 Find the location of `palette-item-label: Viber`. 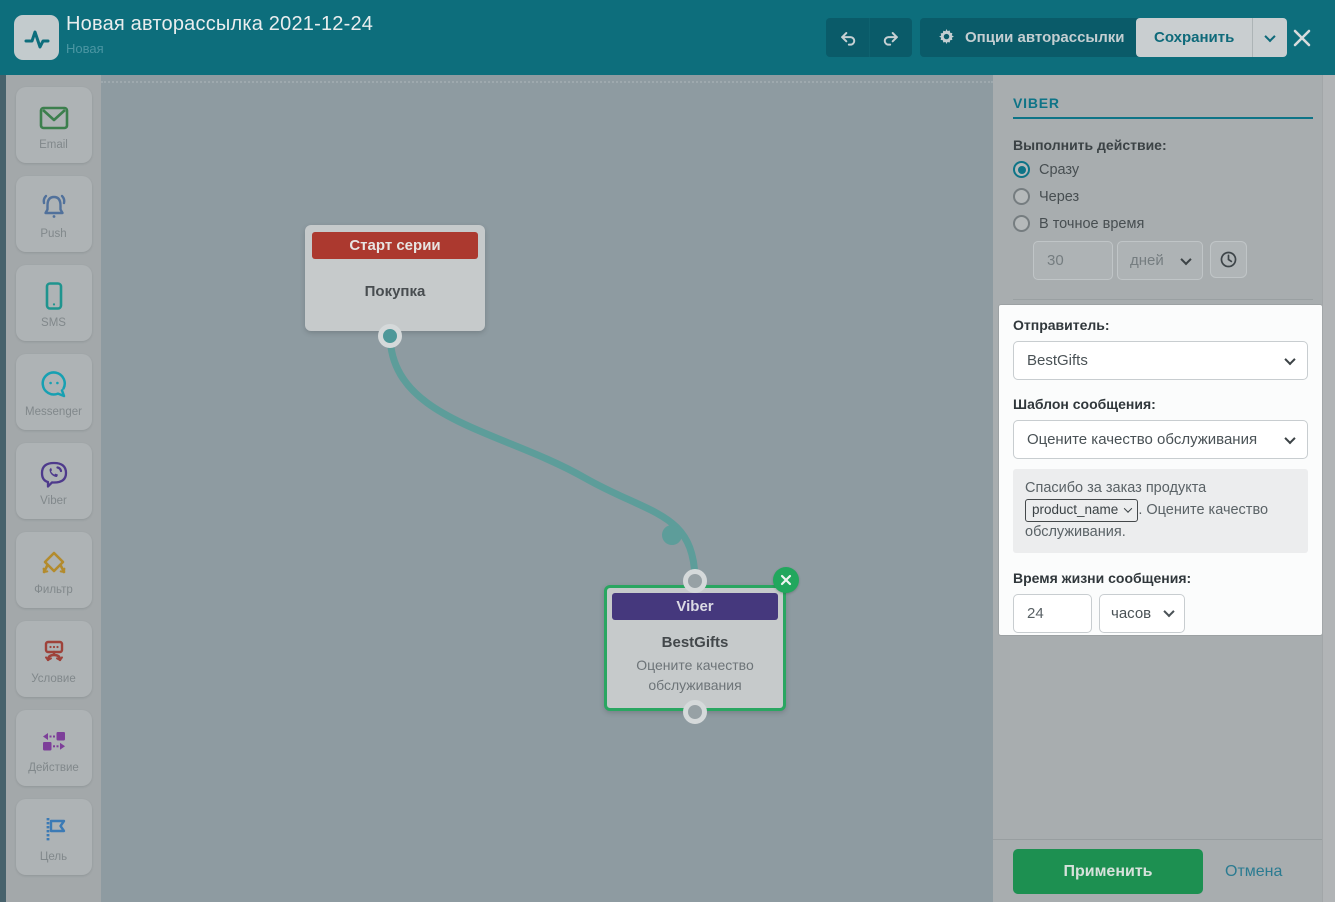

palette-item-label: Viber is located at coordinates (53, 500).